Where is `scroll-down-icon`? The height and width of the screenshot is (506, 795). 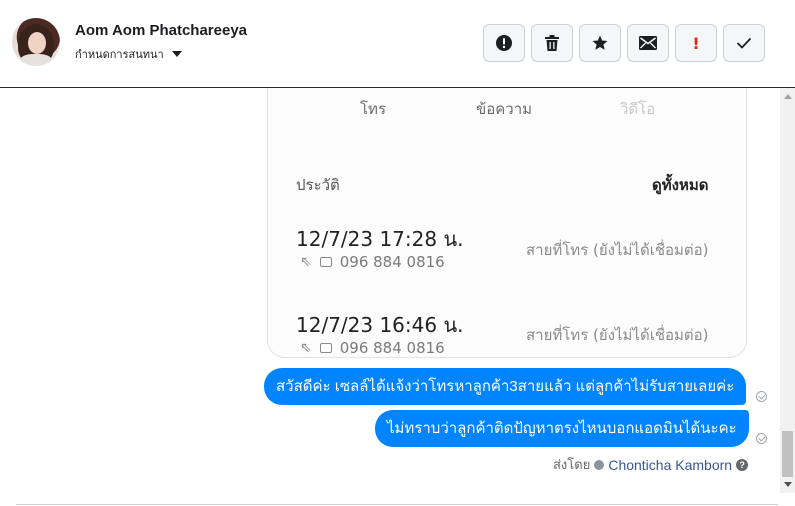
scroll-down-icon is located at coordinates (788, 484).